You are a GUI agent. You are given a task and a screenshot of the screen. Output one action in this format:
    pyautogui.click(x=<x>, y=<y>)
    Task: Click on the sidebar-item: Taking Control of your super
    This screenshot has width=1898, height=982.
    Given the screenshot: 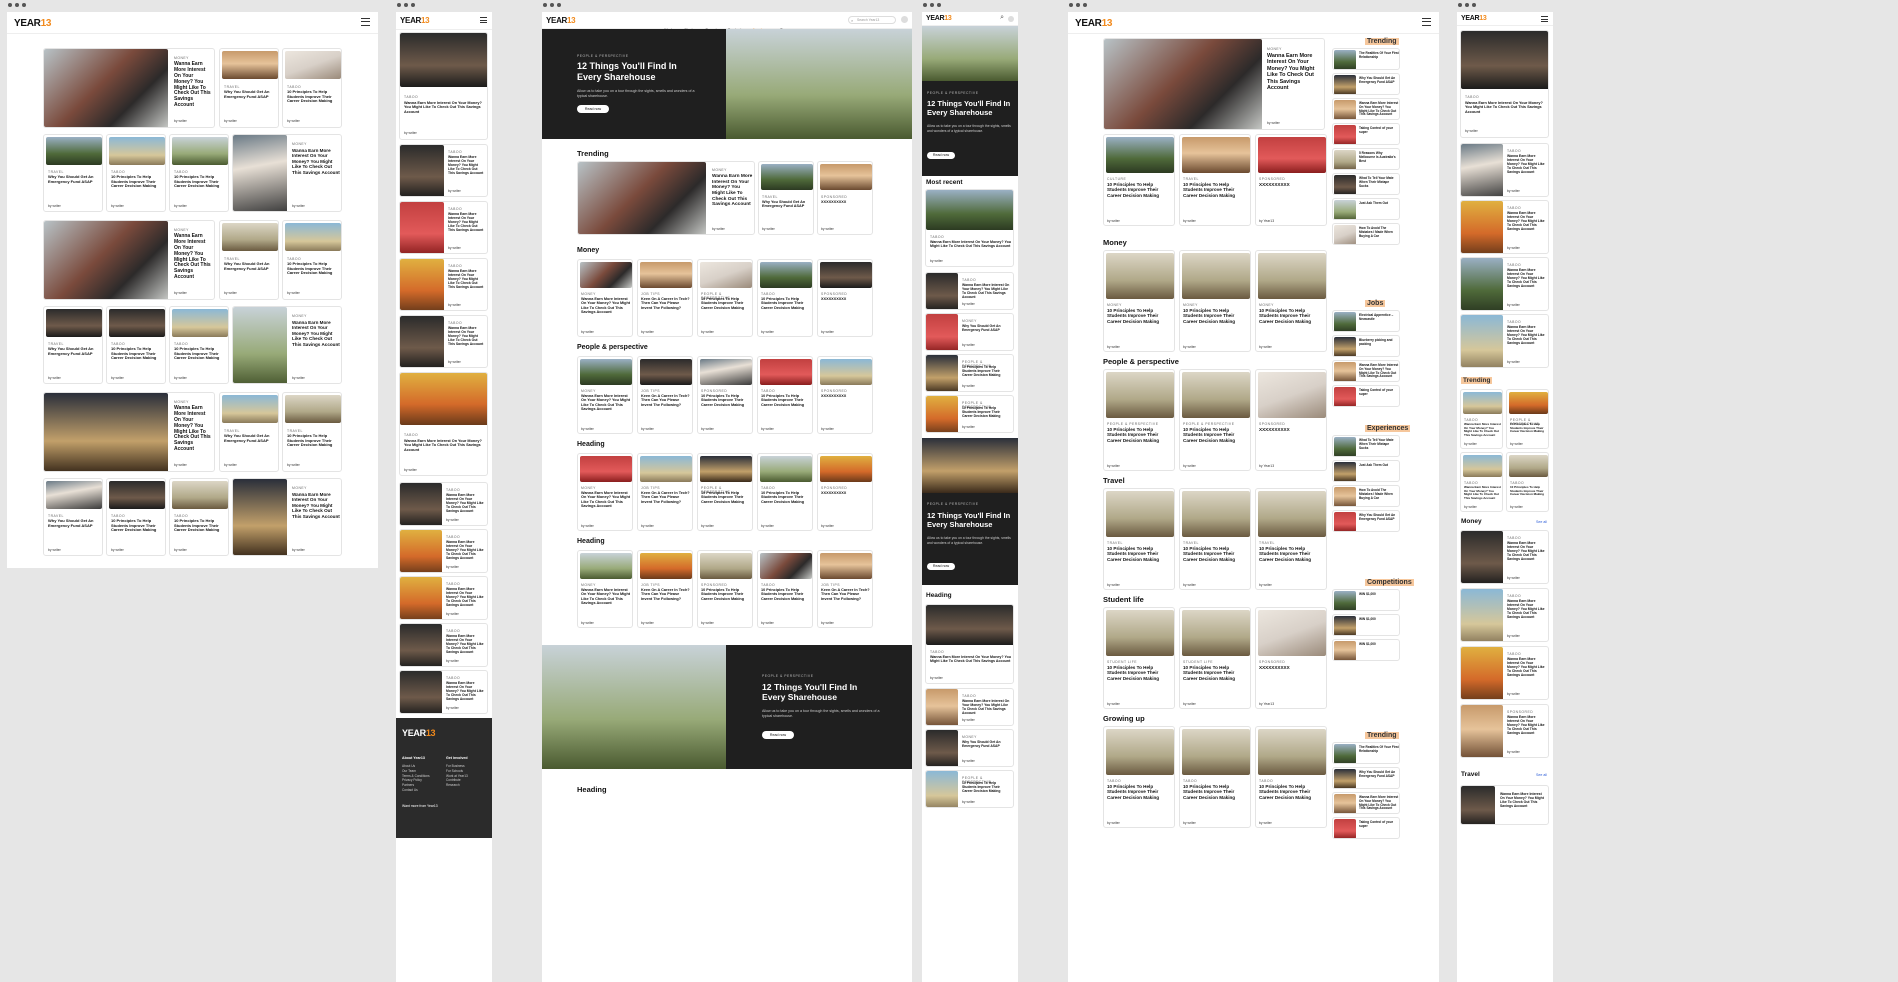 What is the action you would take?
    pyautogui.click(x=1366, y=134)
    